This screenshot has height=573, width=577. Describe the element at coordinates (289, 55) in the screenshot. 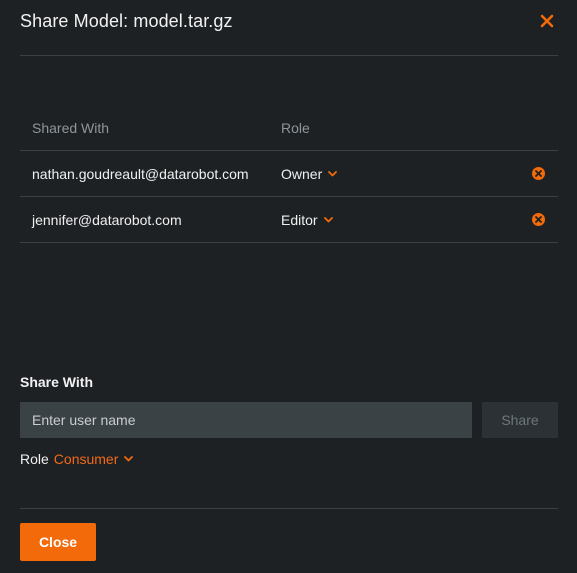

I see `header-divider` at that location.